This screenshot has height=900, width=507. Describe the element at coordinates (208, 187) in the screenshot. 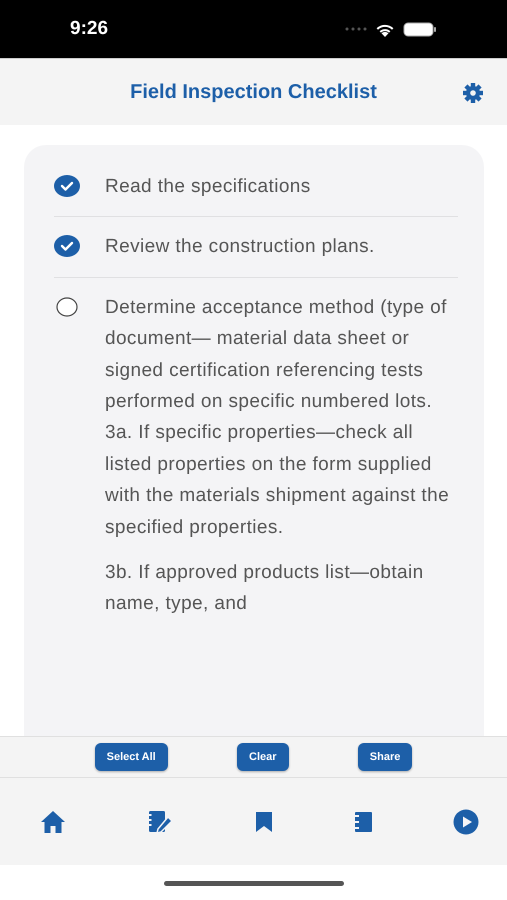

I see `checklist-item-text: Read the specifications` at that location.